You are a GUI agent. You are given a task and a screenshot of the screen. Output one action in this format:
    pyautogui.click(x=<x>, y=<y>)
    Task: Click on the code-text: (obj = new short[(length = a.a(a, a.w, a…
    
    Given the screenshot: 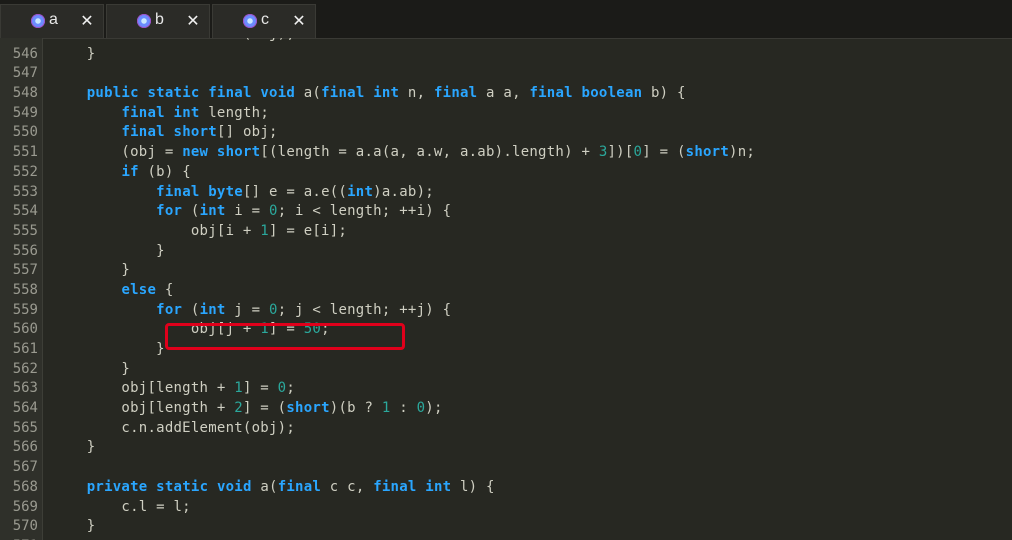 What is the action you would take?
    pyautogui.click(x=404, y=152)
    